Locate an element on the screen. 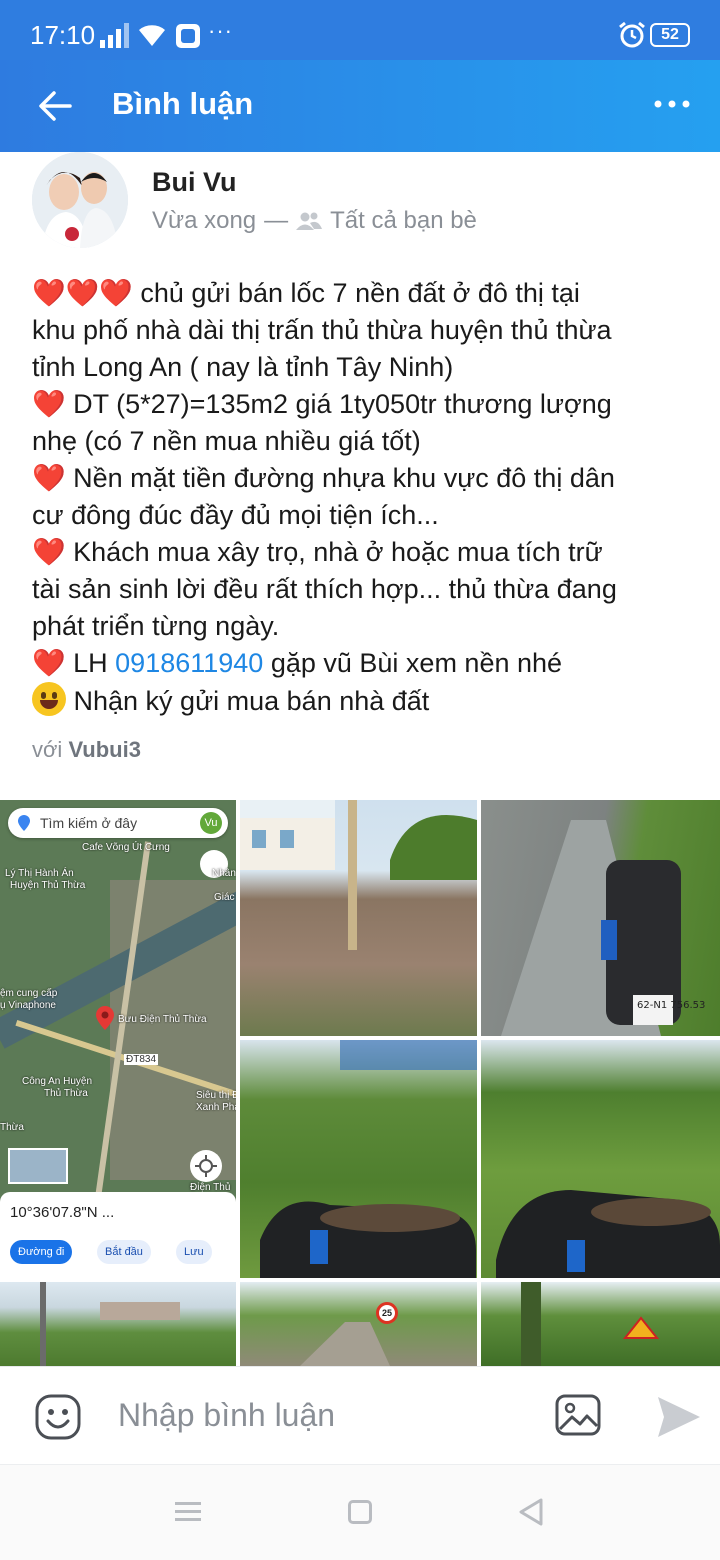 The image size is (720, 1560). wedding-photo-icon is located at coordinates (80, 200).